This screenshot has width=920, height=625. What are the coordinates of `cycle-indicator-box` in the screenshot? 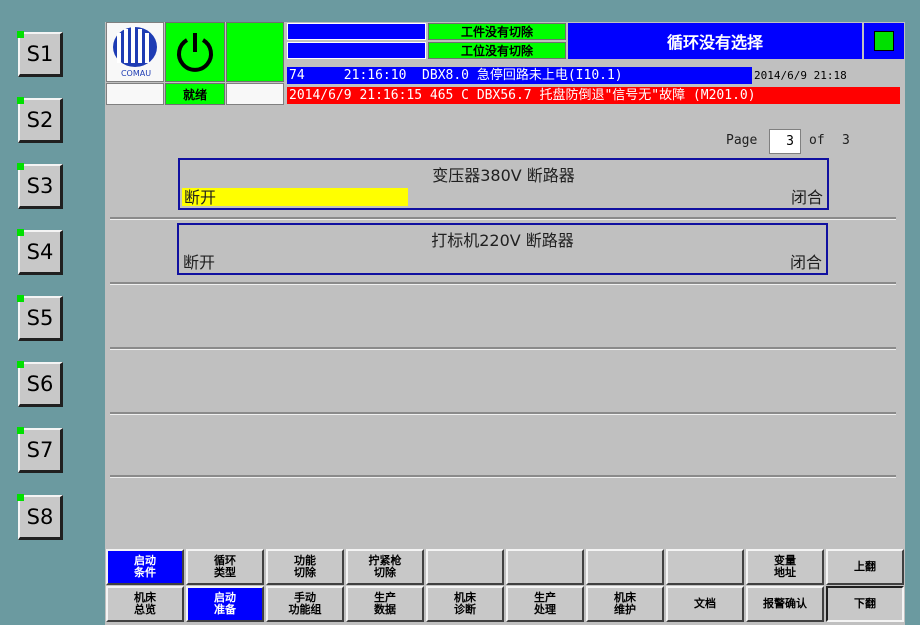 It's located at (884, 41).